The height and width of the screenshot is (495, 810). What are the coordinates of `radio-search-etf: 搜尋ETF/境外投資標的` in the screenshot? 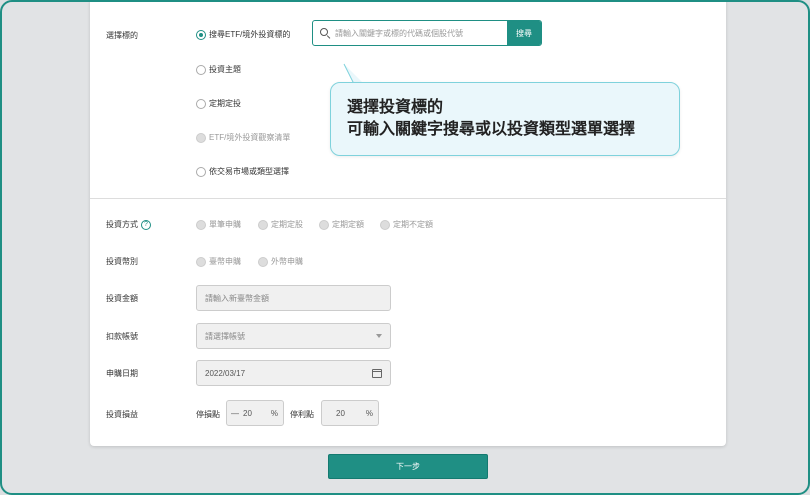 It's located at (243, 34).